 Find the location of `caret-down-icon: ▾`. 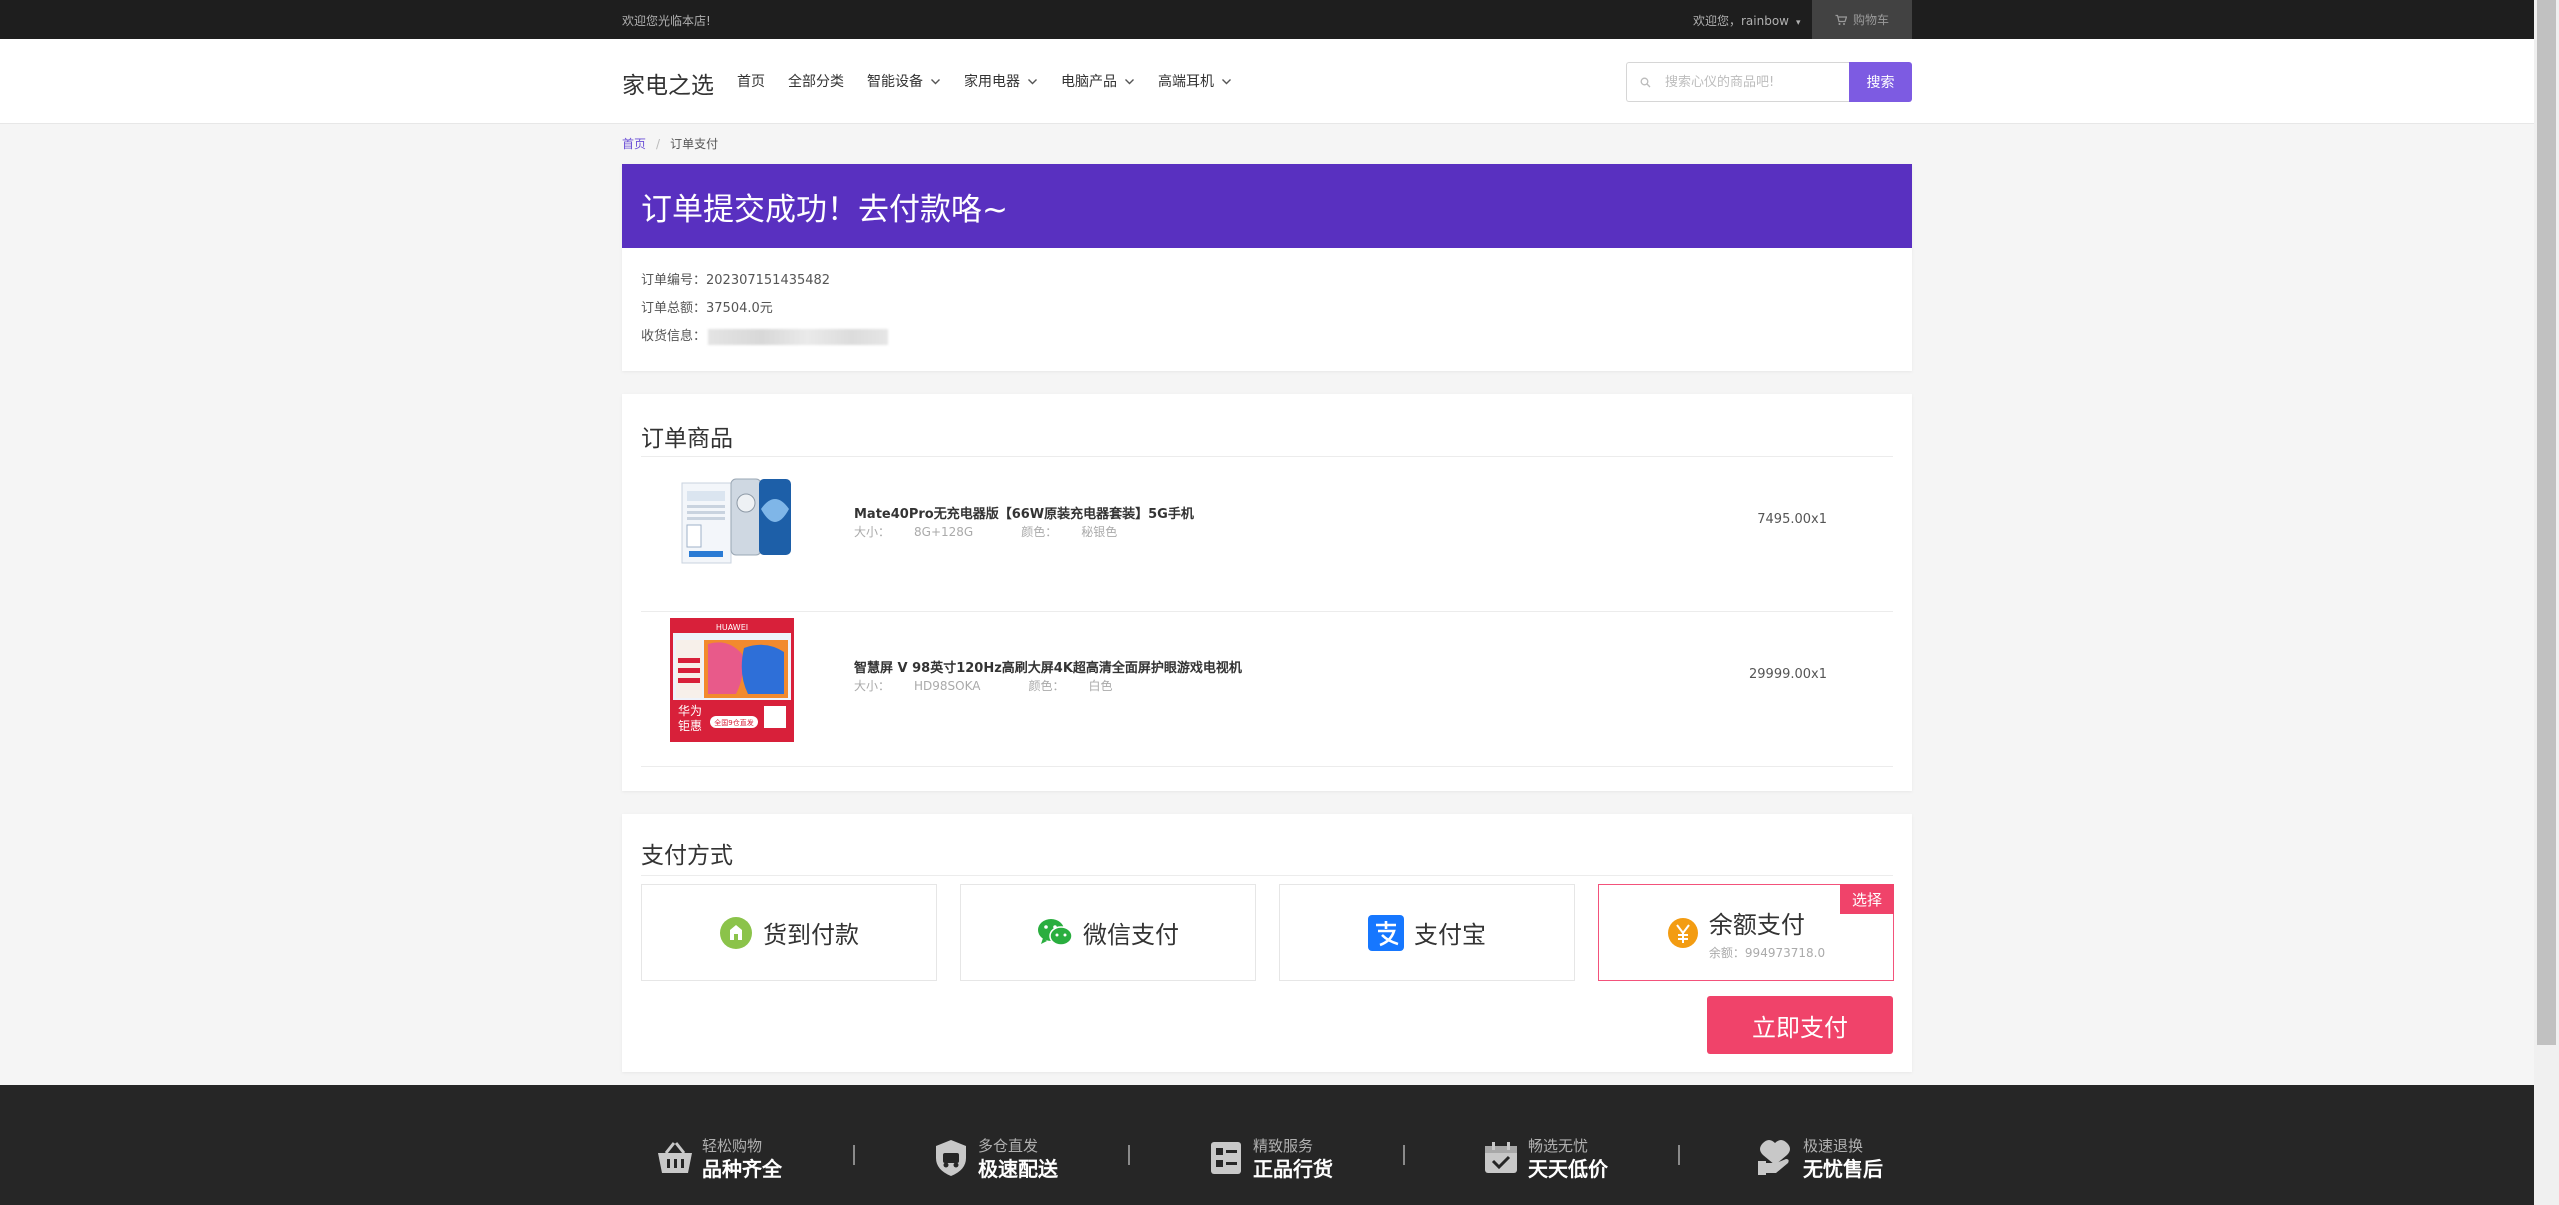

caret-down-icon: ▾ is located at coordinates (1798, 23).